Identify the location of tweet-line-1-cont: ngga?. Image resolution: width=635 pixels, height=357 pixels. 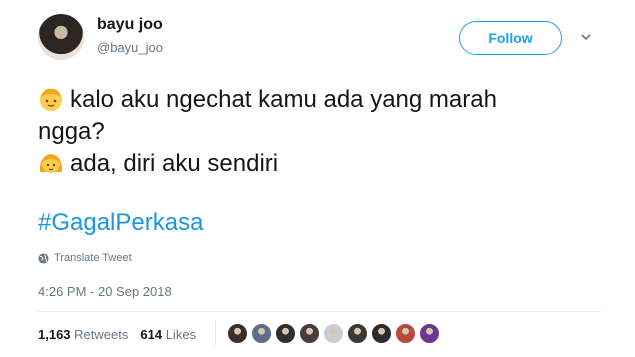
(71, 131).